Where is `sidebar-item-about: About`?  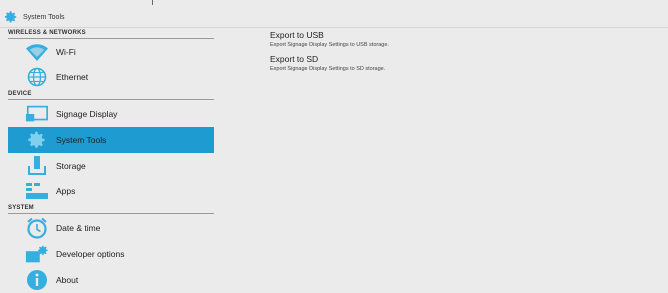 sidebar-item-about: About is located at coordinates (108, 280).